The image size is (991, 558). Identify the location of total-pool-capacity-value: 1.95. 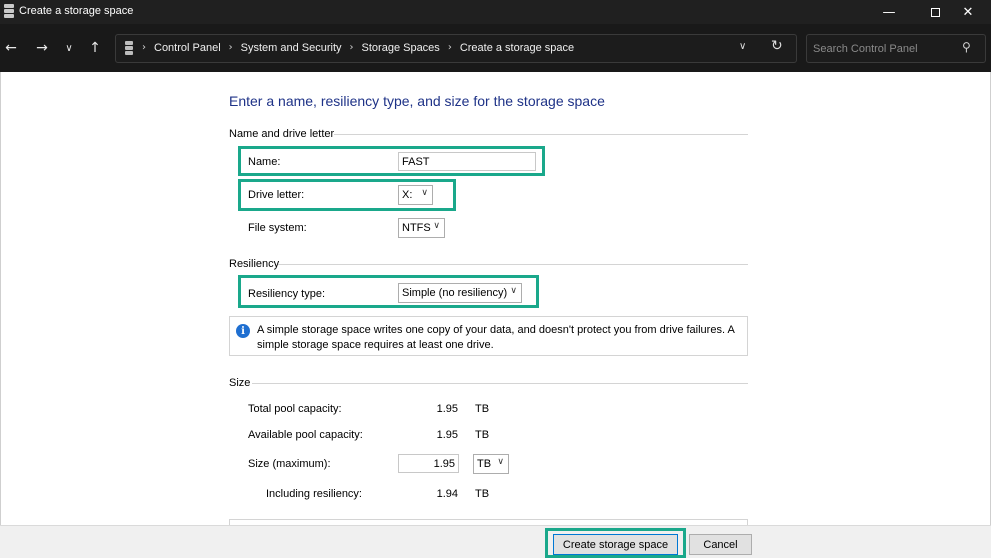
(447, 409).